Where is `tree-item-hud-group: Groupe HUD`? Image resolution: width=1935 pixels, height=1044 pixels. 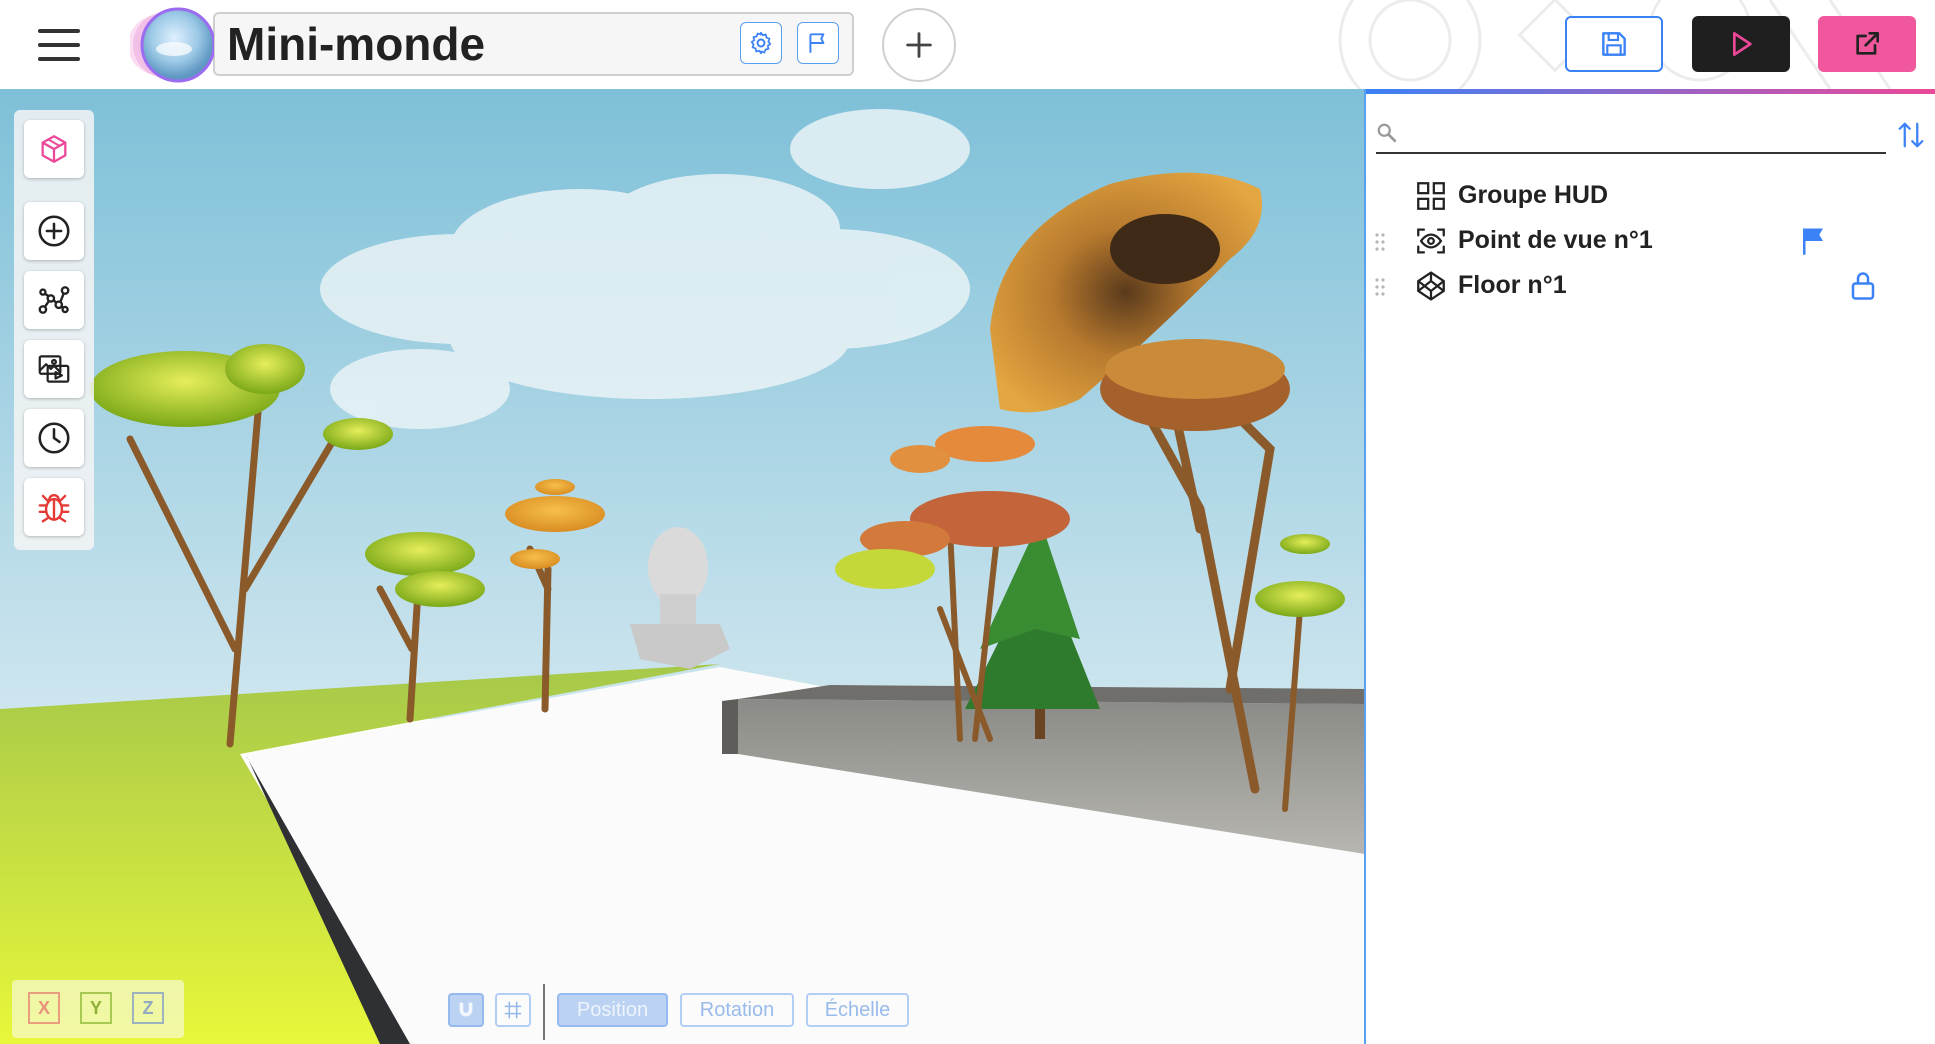 tree-item-hud-group: Groupe HUD is located at coordinates (1650, 197).